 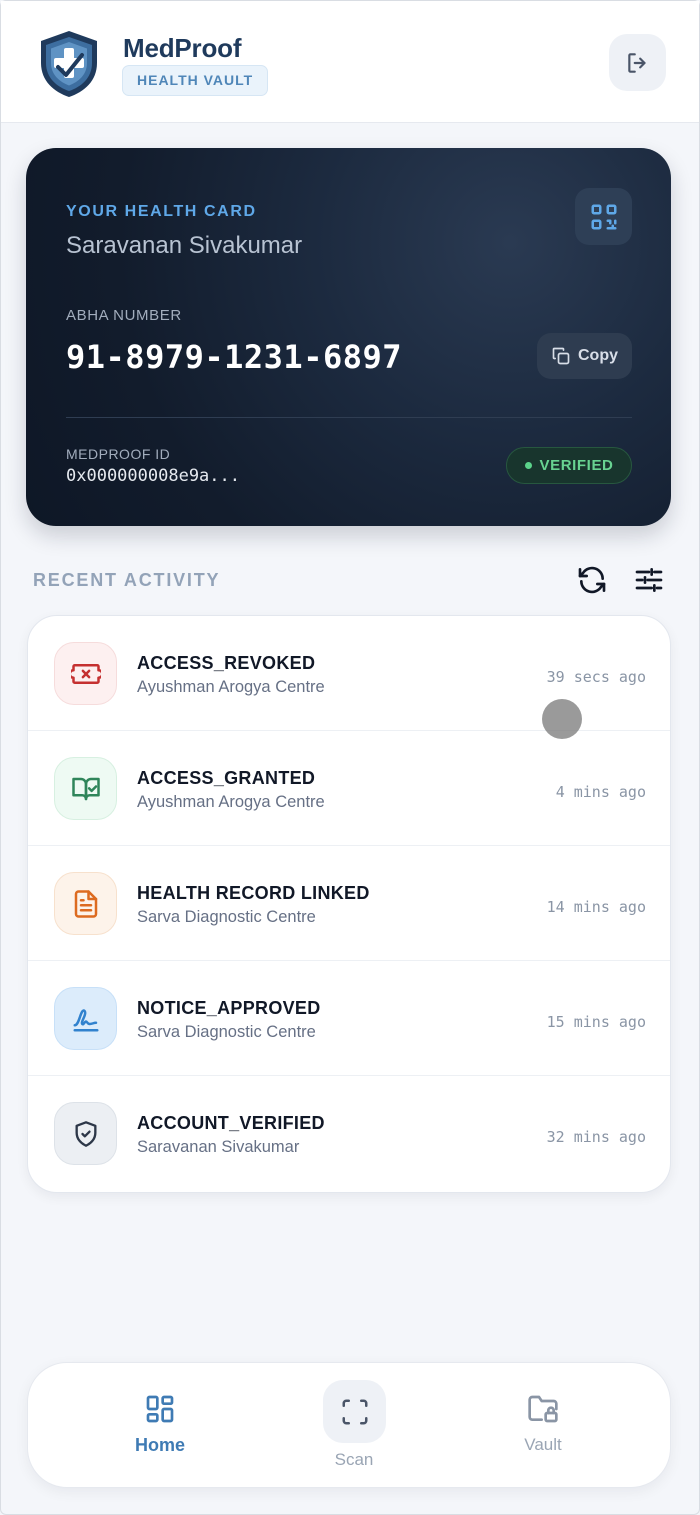 What do you see at coordinates (543, 1426) in the screenshot?
I see `nav-vault: Vault` at bounding box center [543, 1426].